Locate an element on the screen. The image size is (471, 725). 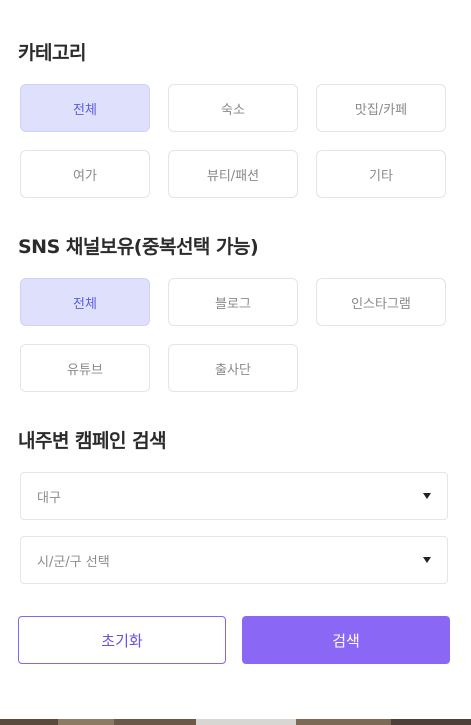
district-select-value: 시/군/구 선택 is located at coordinates (73, 562).